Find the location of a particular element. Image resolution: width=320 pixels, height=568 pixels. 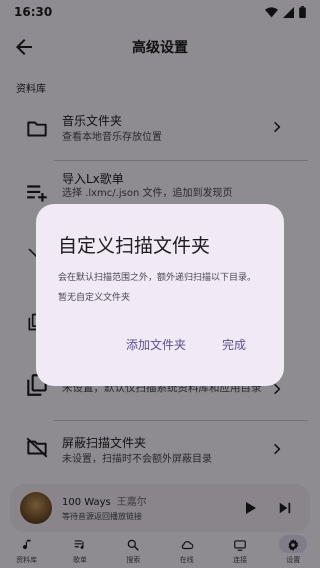

add-folder-button: 添加文件夹 is located at coordinates (156, 344).